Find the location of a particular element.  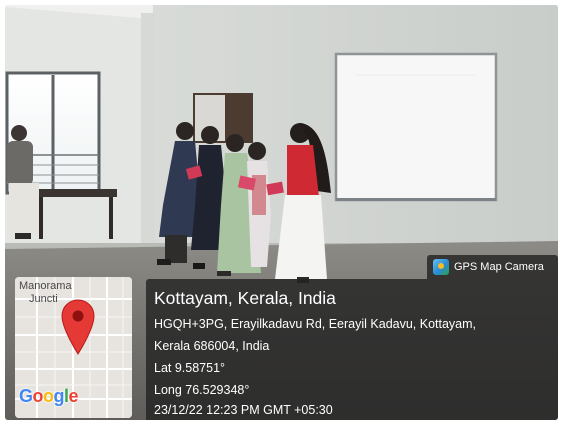

gps-map-camera-badge: GPS Map Camera is located at coordinates (492, 267).